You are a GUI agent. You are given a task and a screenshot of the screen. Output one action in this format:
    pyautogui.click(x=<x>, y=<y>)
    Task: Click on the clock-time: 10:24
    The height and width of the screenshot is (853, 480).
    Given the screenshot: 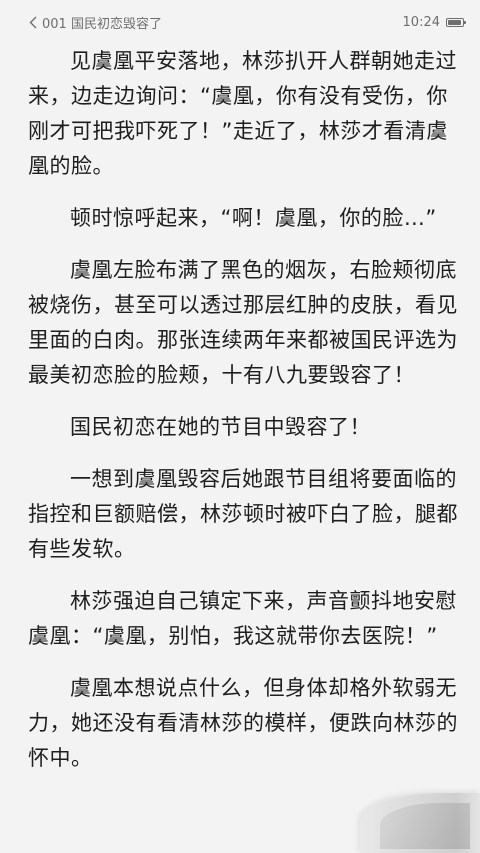 What is the action you would take?
    pyautogui.click(x=421, y=22)
    